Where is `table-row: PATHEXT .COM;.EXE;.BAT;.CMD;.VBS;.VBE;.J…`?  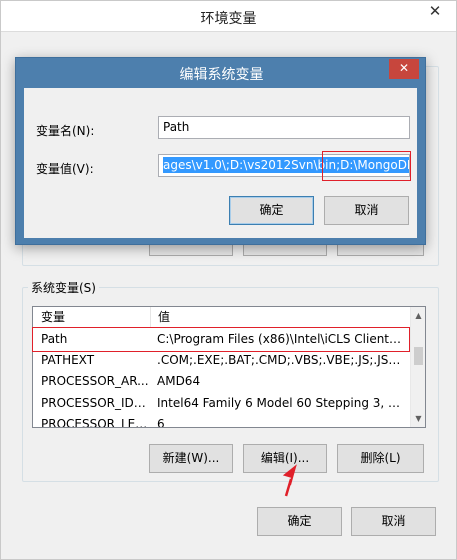 table-row: PATHEXT .COM;.EXE;.BAT;.CMD;.VBS;.VBE;.J… is located at coordinates (222, 360).